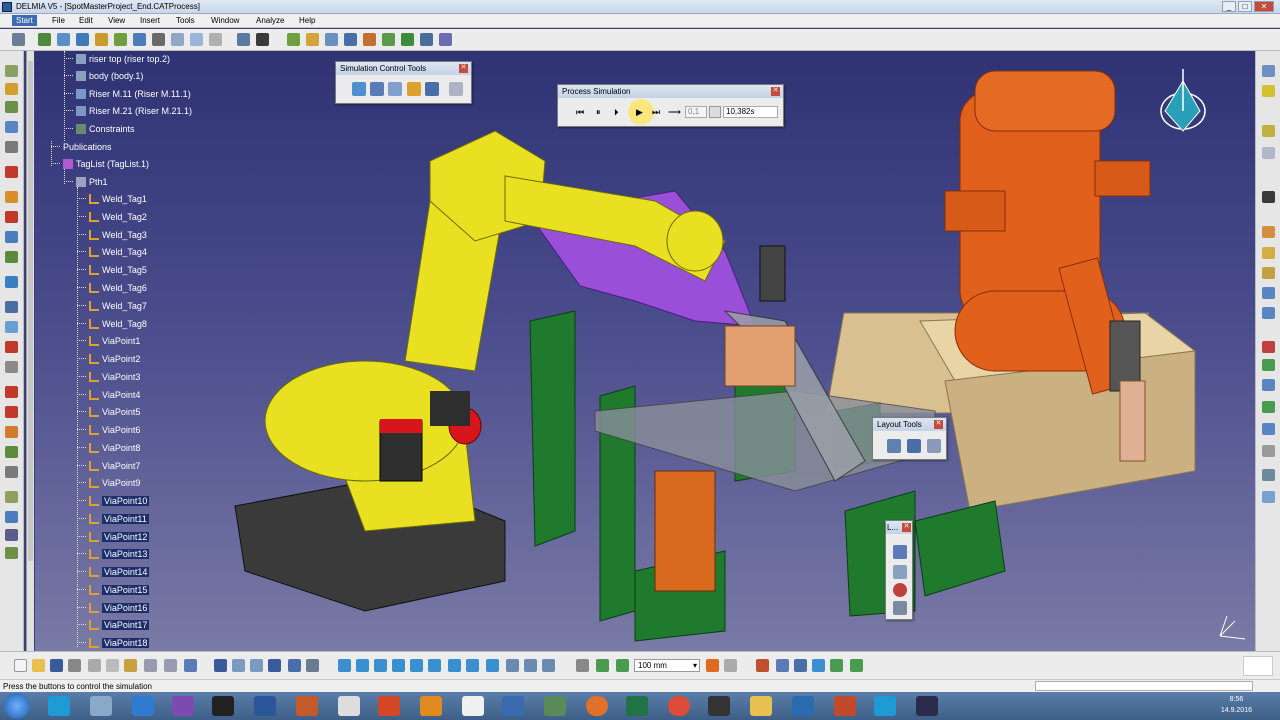  What do you see at coordinates (82, 39) in the screenshot?
I see `assign-icon` at bounding box center [82, 39].